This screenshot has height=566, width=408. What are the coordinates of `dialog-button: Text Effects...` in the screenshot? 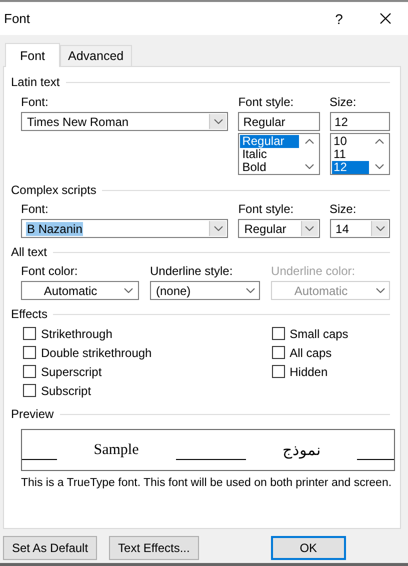 It's located at (154, 548).